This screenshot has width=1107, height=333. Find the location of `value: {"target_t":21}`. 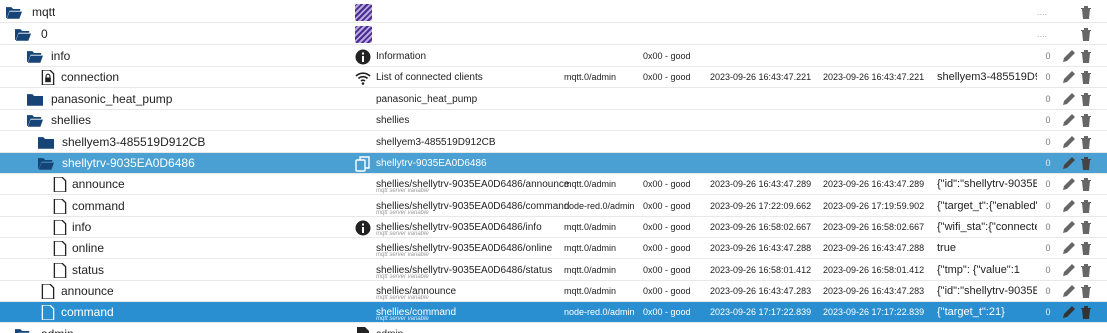

value: {"target_t":21} is located at coordinates (987, 312).